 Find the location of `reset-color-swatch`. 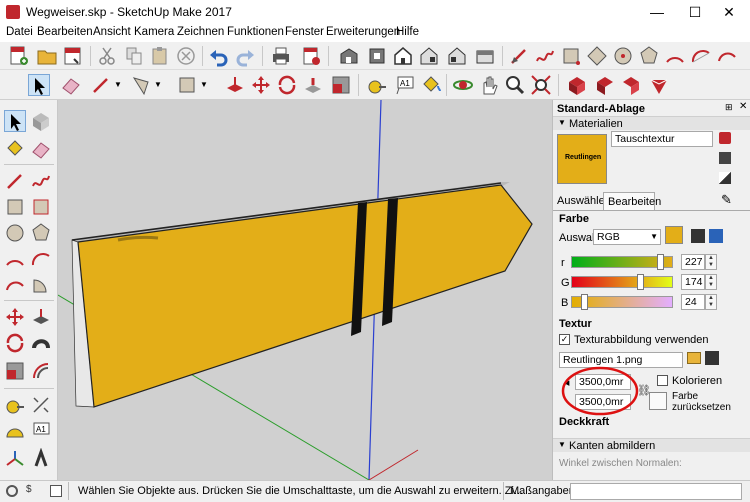

reset-color-swatch is located at coordinates (658, 401).